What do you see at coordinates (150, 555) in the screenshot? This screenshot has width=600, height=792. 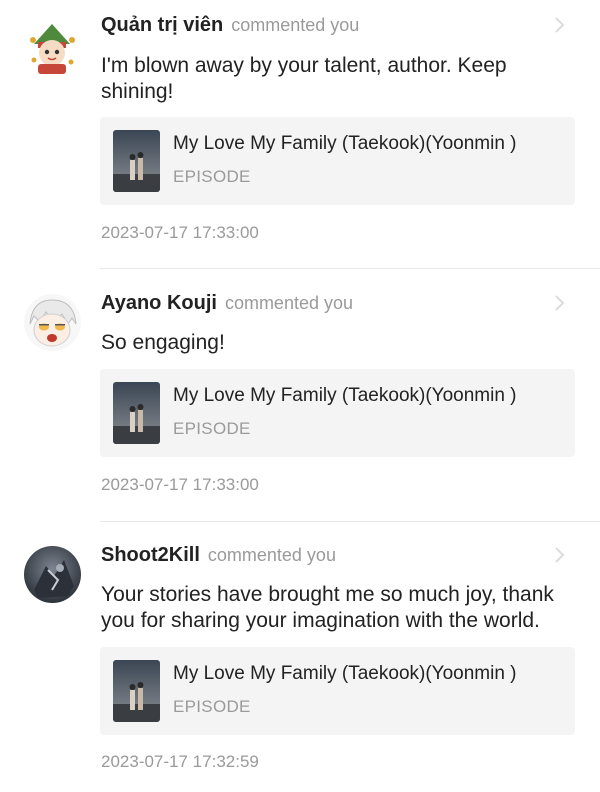 I see `username: Shoot2Kill` at bounding box center [150, 555].